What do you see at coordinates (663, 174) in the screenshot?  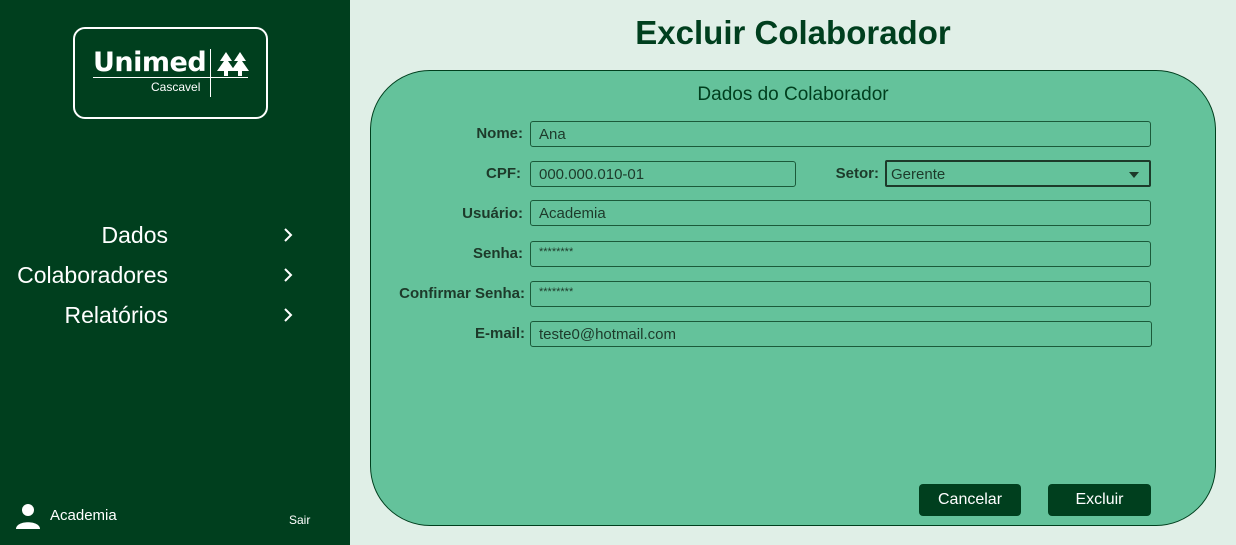 I see `cpf-field: 000.000.010-01` at bounding box center [663, 174].